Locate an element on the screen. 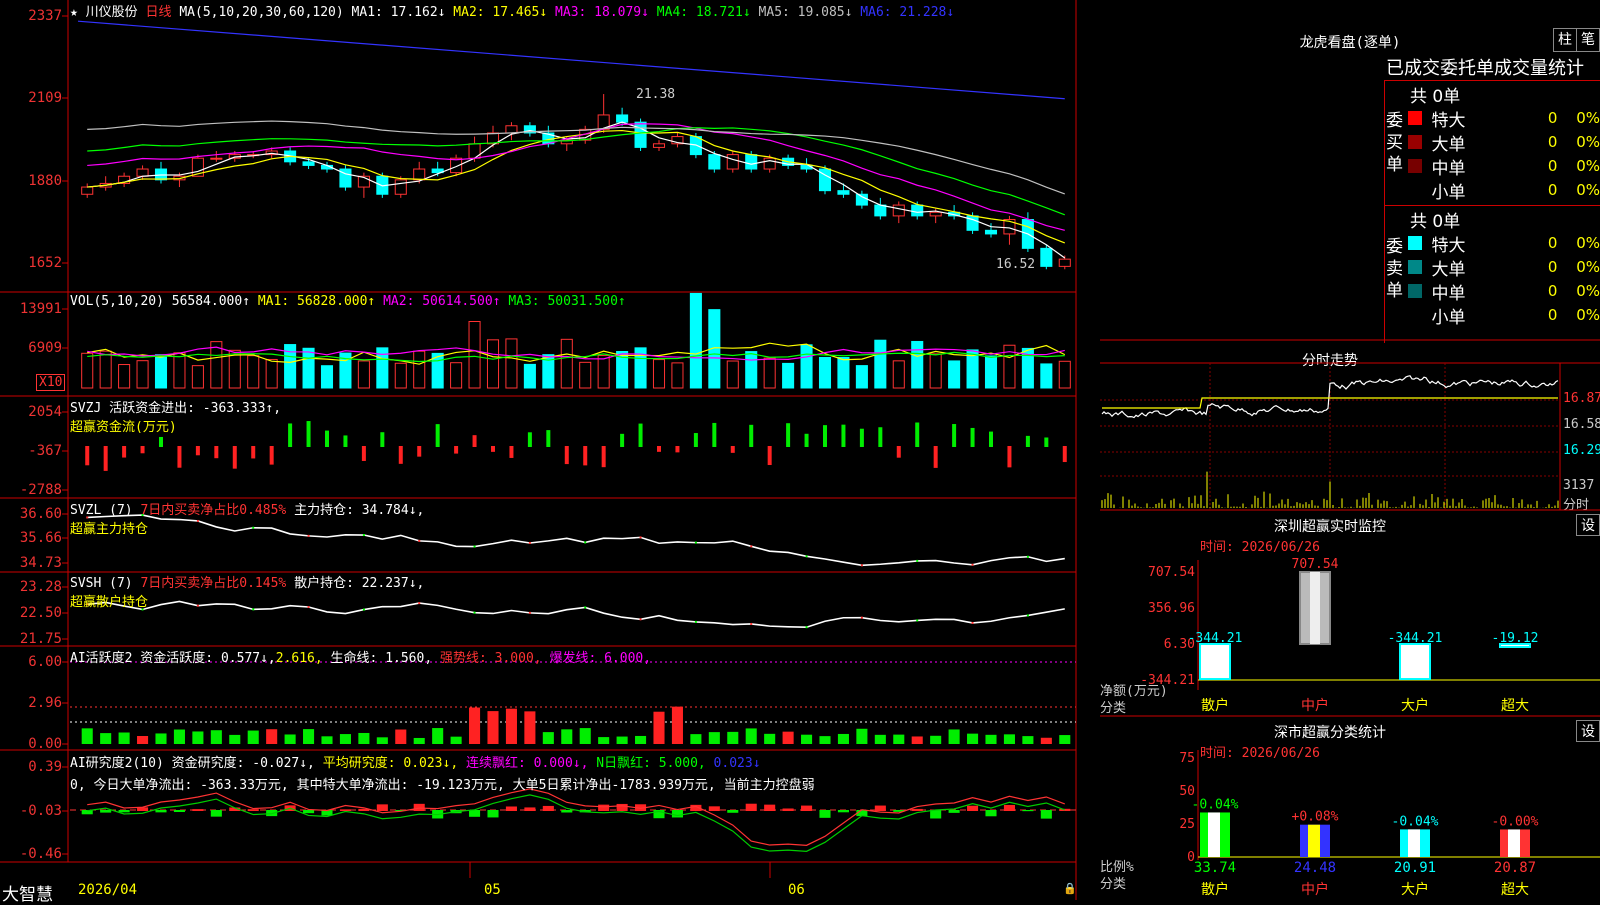 The width and height of the screenshot is (1600, 905). buy-total: 共 0单 is located at coordinates (1435, 97).